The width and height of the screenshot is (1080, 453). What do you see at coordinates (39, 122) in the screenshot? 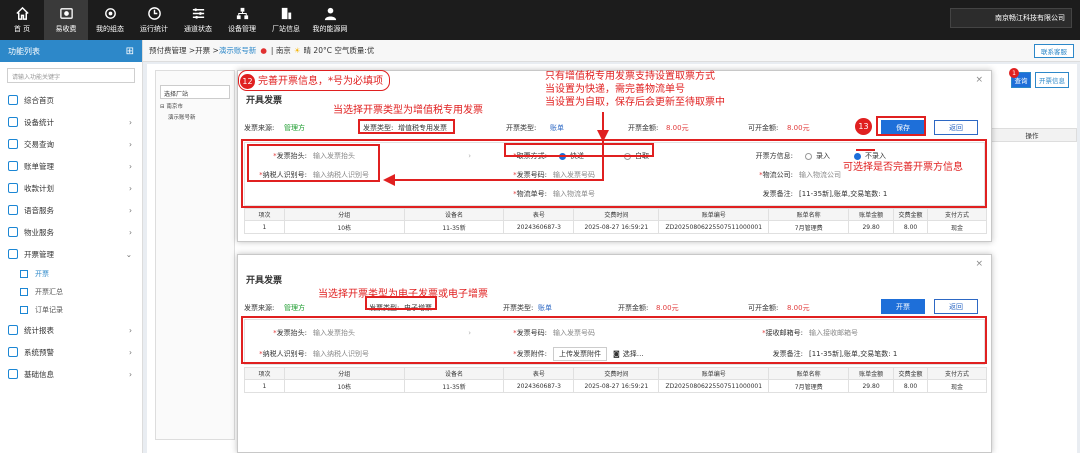
I see `sidebar-item-label: 设备统计` at bounding box center [39, 122].